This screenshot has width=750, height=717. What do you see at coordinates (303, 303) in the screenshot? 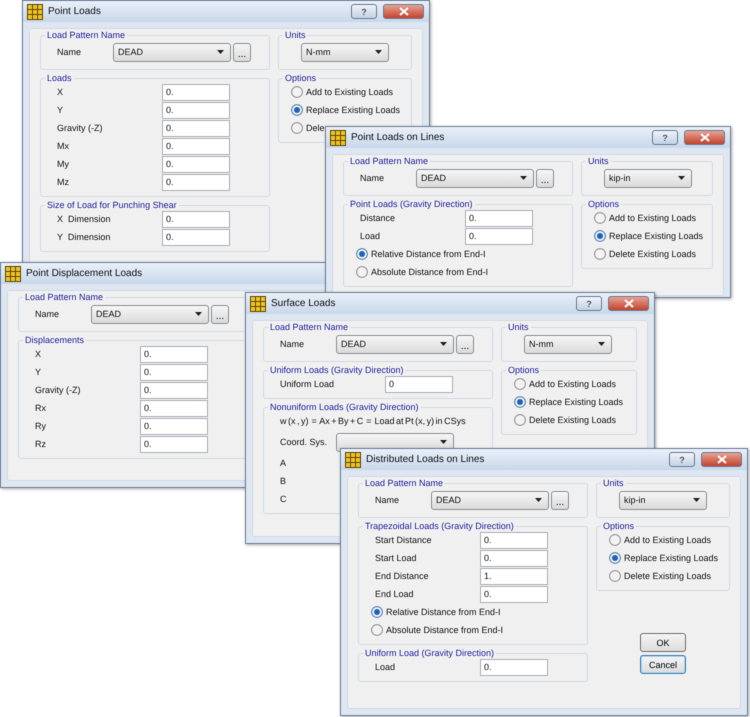
I see `window-title: Surface Loads` at bounding box center [303, 303].